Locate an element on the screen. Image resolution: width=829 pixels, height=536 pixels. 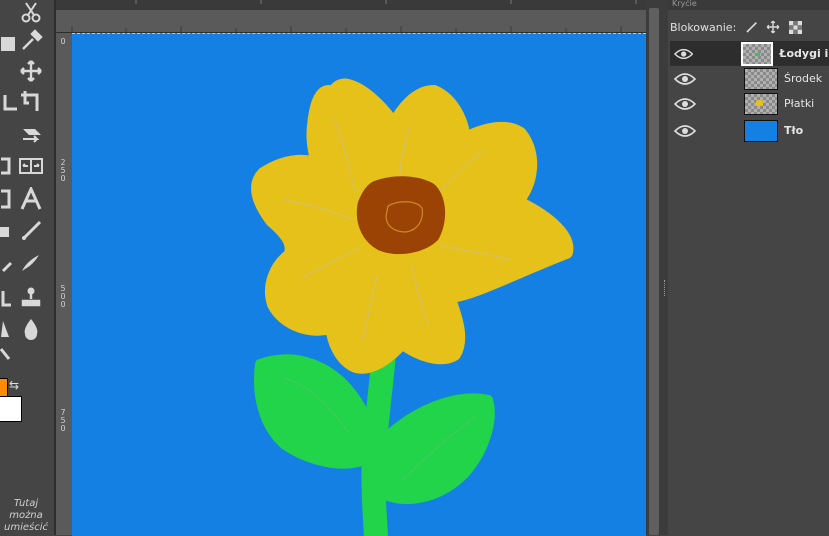
layer-row-petals: Płatki is located at coordinates (749, 103).